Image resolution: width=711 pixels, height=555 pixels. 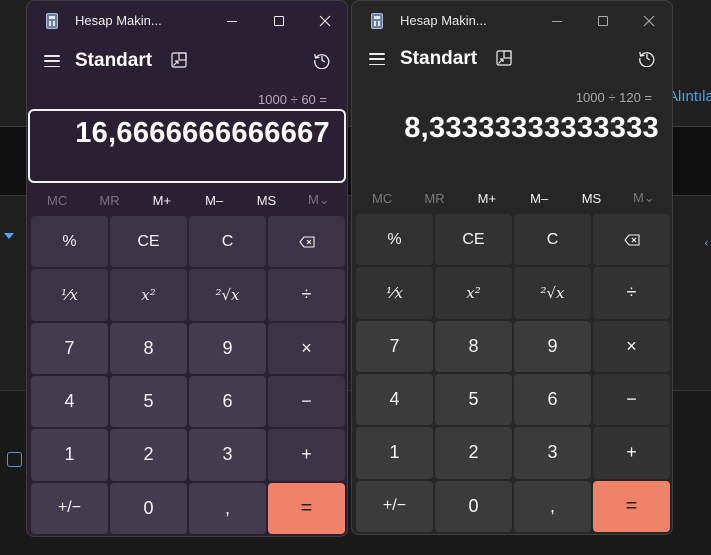 I want to click on chevron-left-icon: ‹, so click(x=706, y=243).